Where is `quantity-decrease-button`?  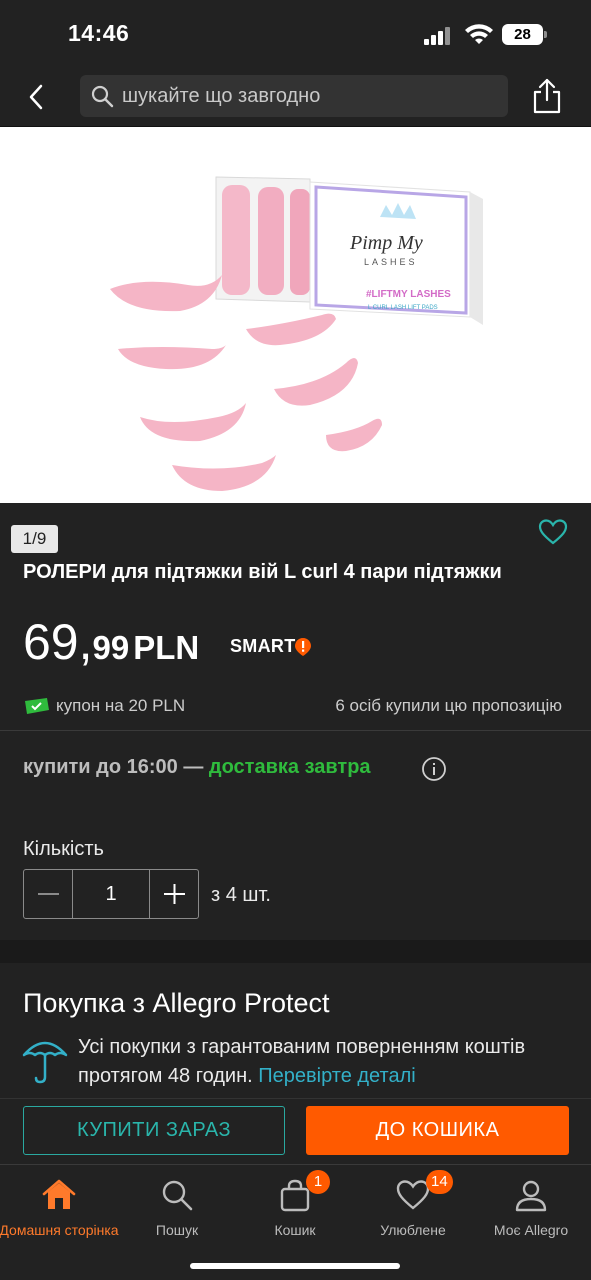 quantity-decrease-button is located at coordinates (48, 894).